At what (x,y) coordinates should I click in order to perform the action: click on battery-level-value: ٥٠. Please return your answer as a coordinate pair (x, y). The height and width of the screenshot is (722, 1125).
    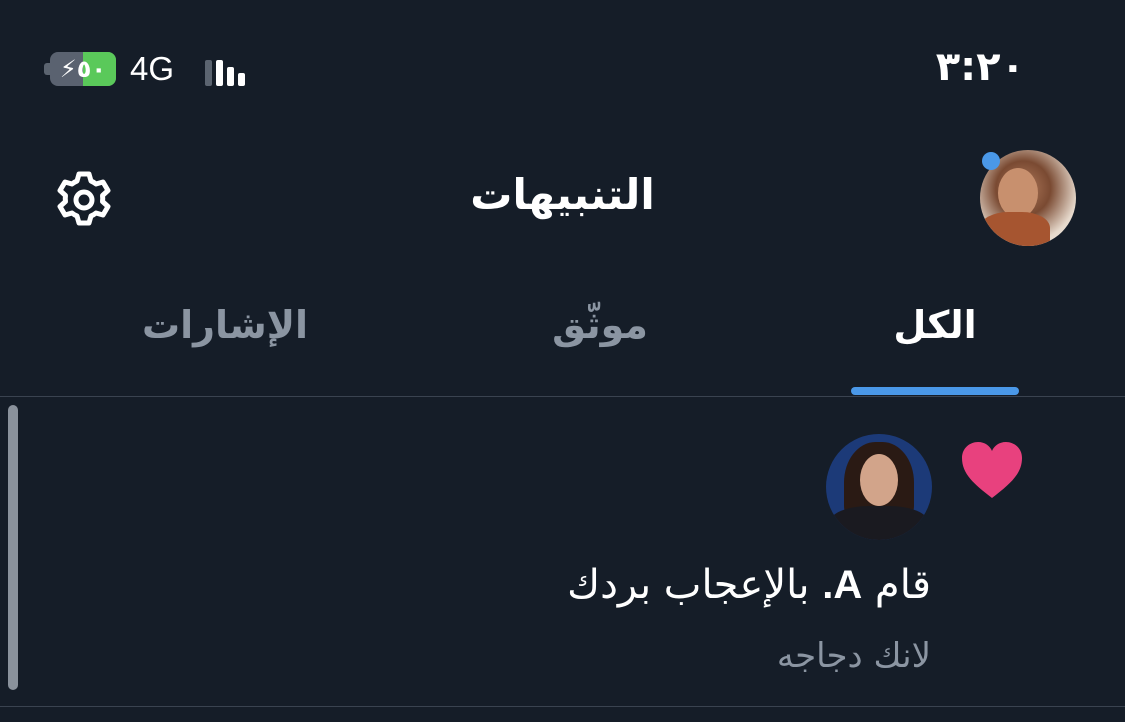
    Looking at the image, I should click on (91, 69).